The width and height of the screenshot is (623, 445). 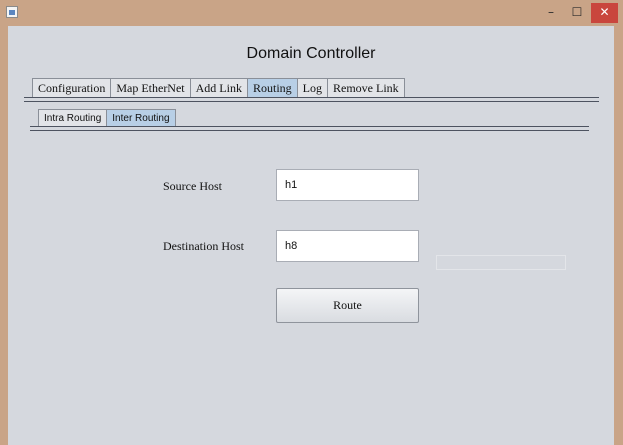 What do you see at coordinates (312, 87) in the screenshot?
I see `tab-log: Log` at bounding box center [312, 87].